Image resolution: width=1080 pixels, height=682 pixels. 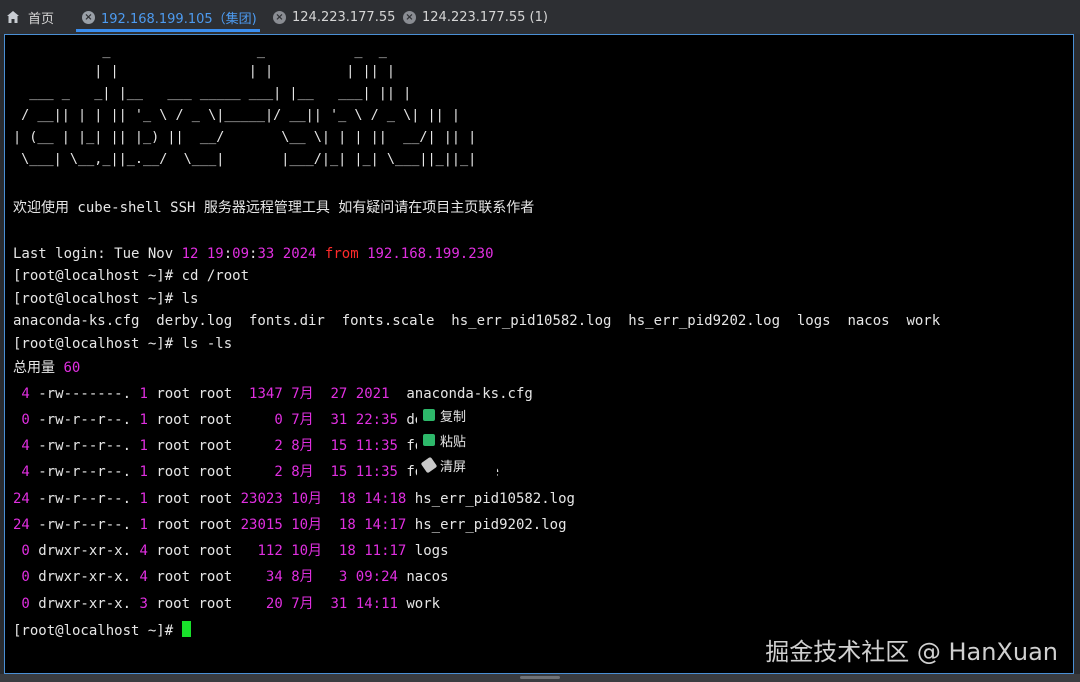 What do you see at coordinates (47, 368) in the screenshot?
I see `total-line: 总用量 60` at bounding box center [47, 368].